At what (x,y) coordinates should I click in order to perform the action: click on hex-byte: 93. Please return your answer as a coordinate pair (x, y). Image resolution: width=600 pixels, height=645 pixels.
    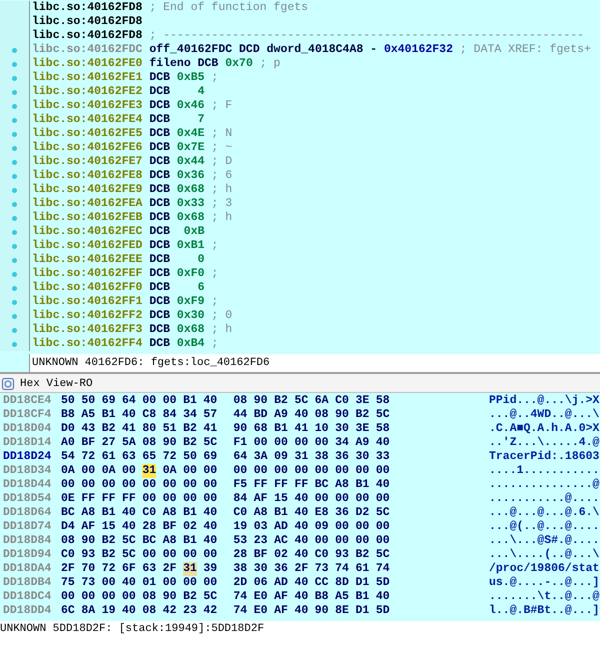
    Looking at the image, I should click on (88, 555).